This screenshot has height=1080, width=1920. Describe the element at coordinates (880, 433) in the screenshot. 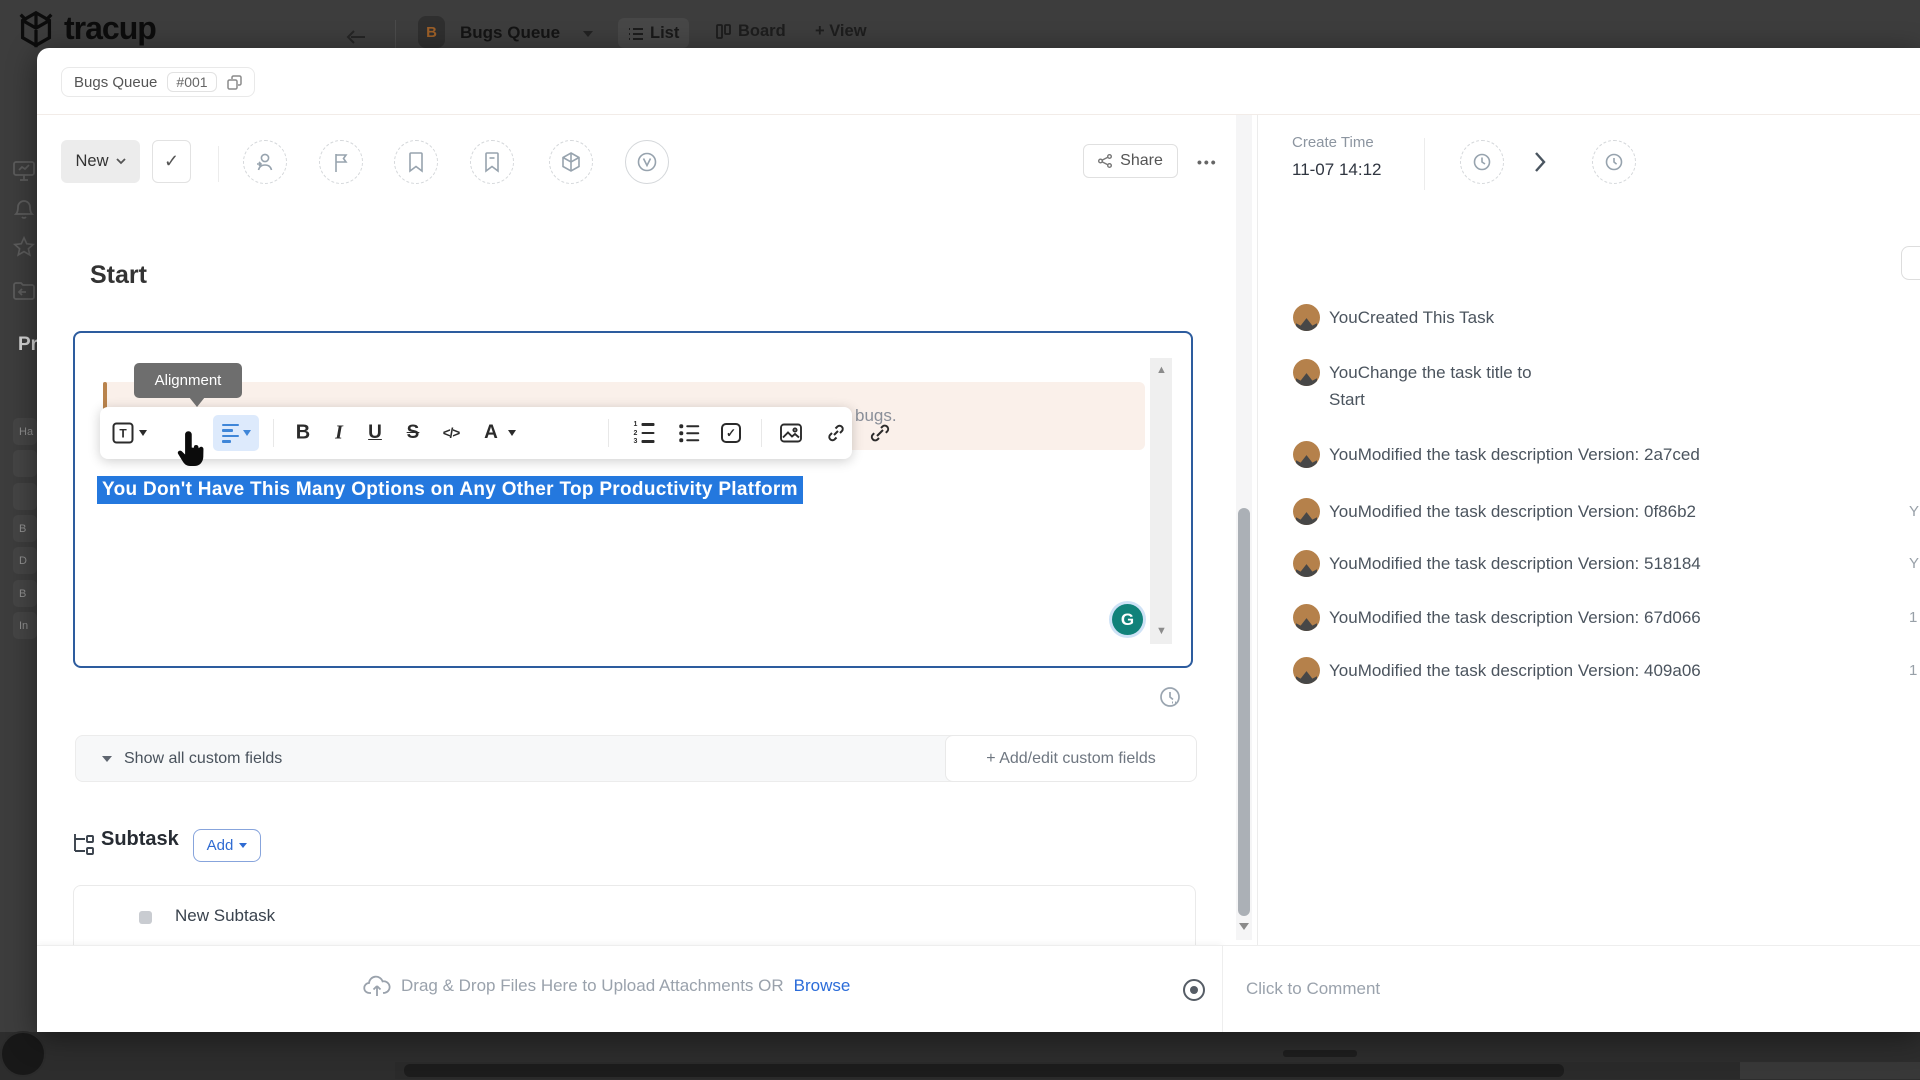

I see `insert-anchor-link-button` at that location.